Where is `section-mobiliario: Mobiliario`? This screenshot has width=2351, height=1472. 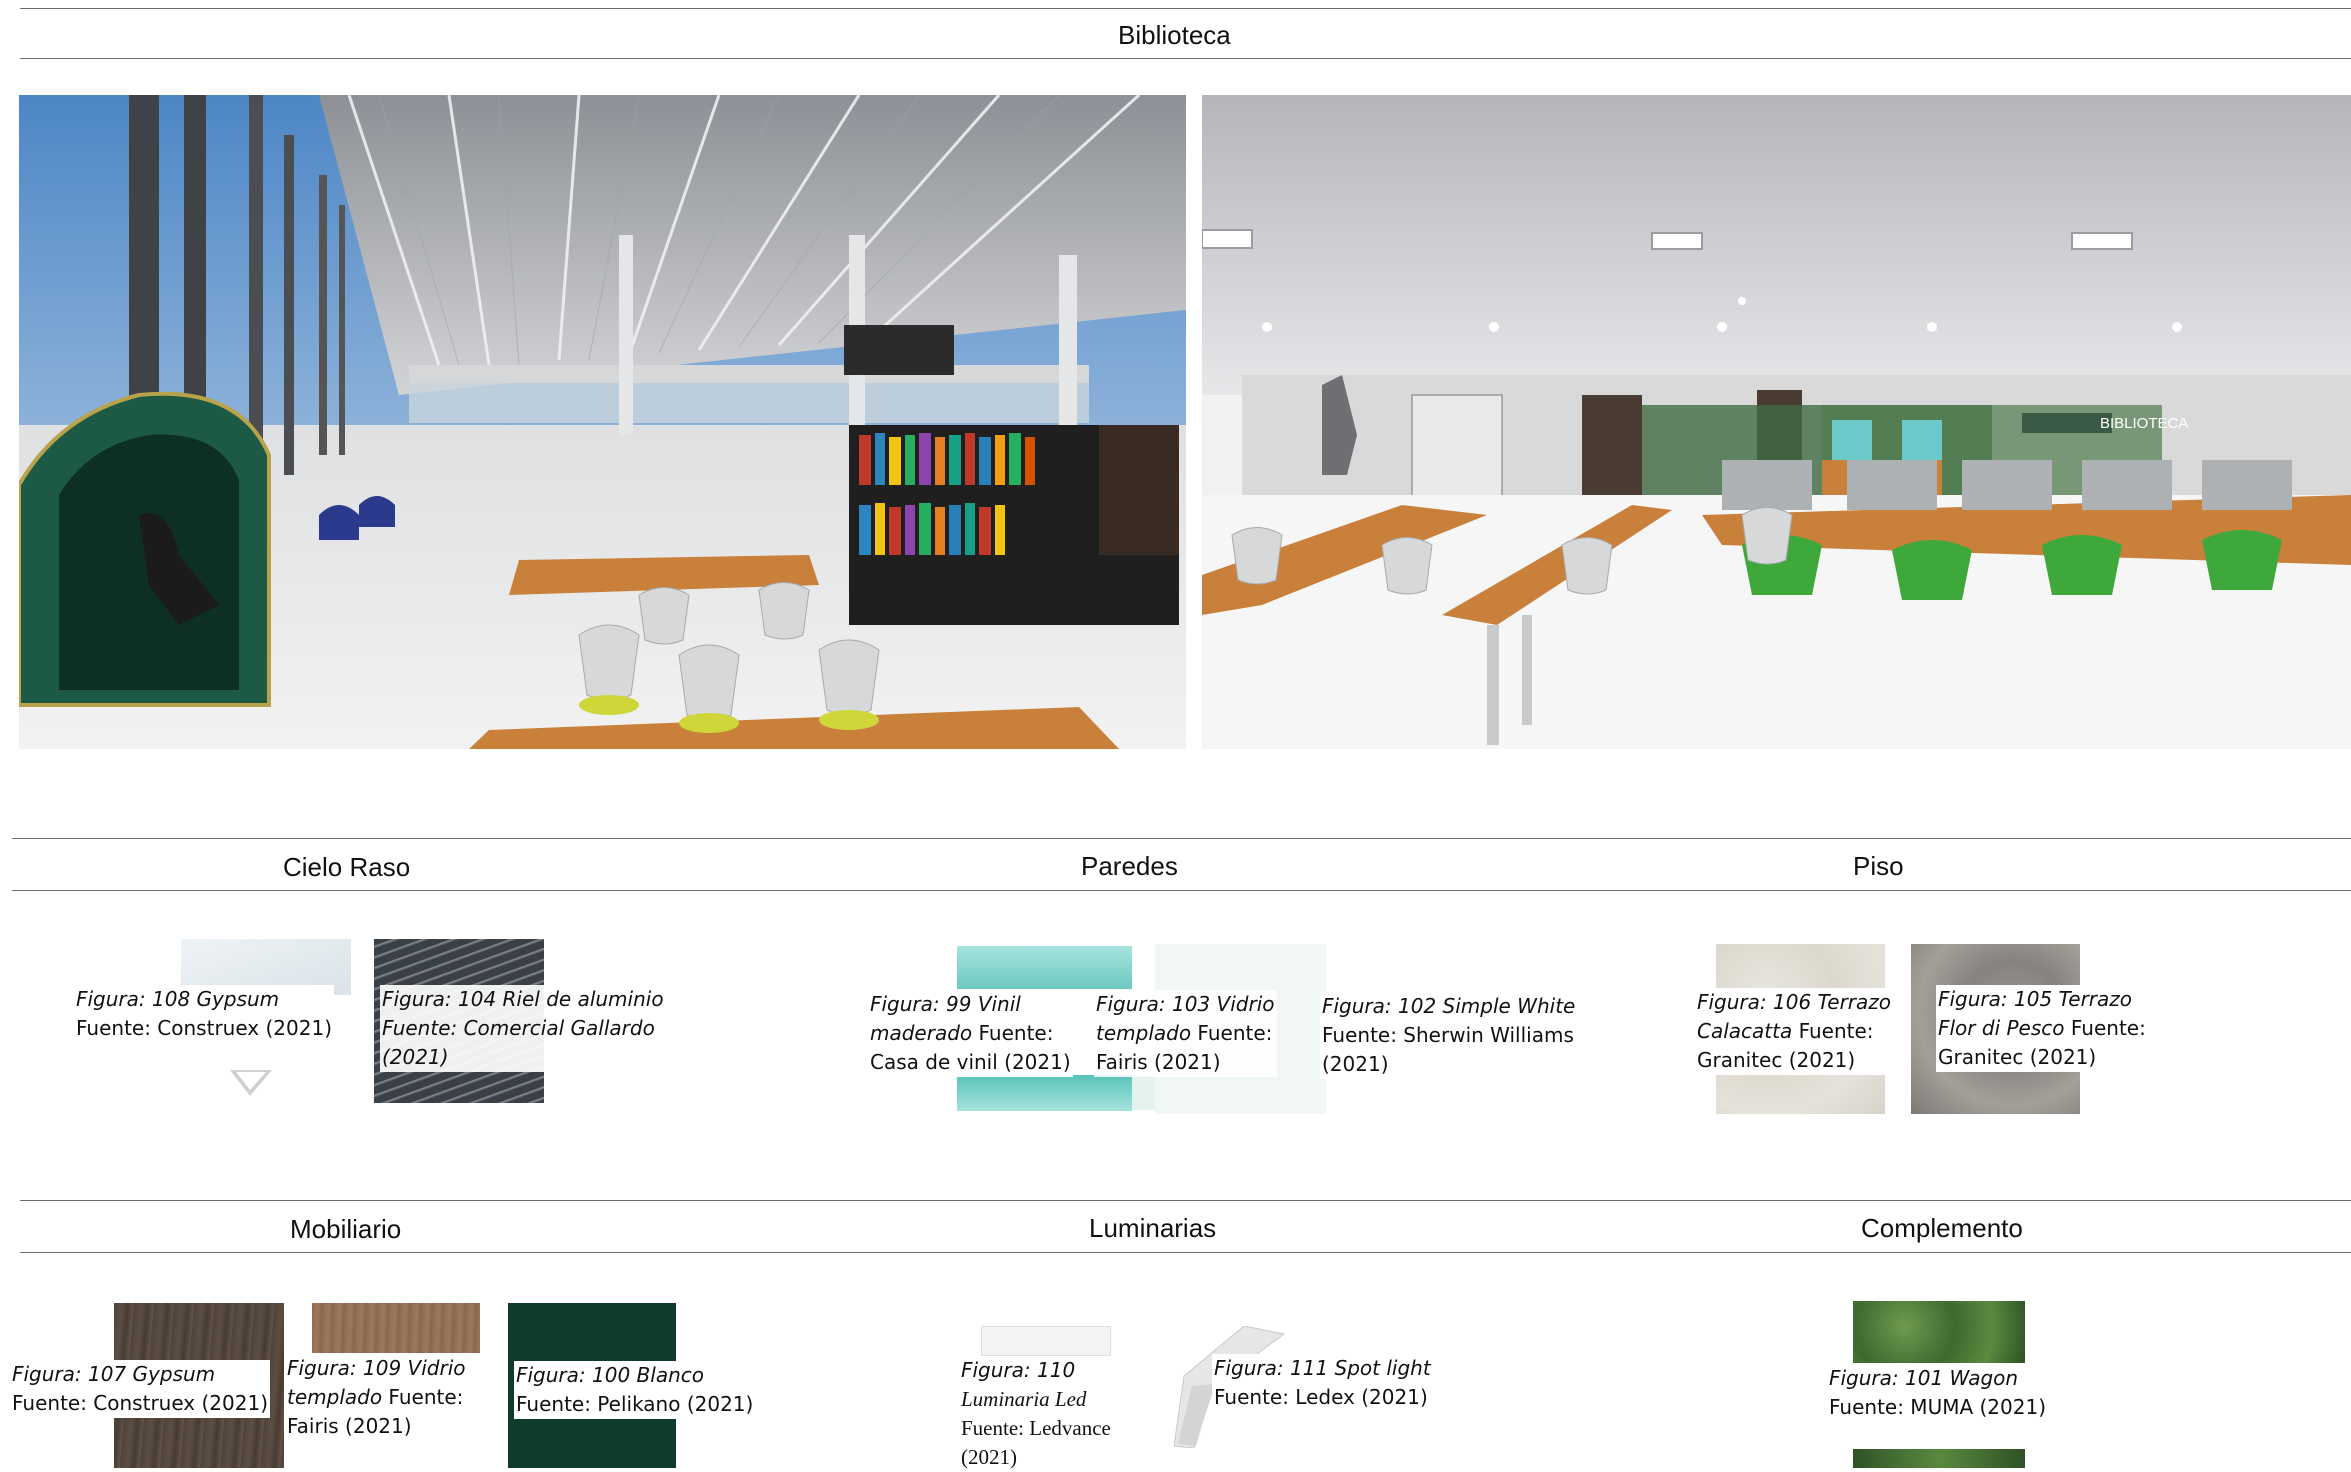
section-mobiliario: Mobiliario is located at coordinates (346, 1229).